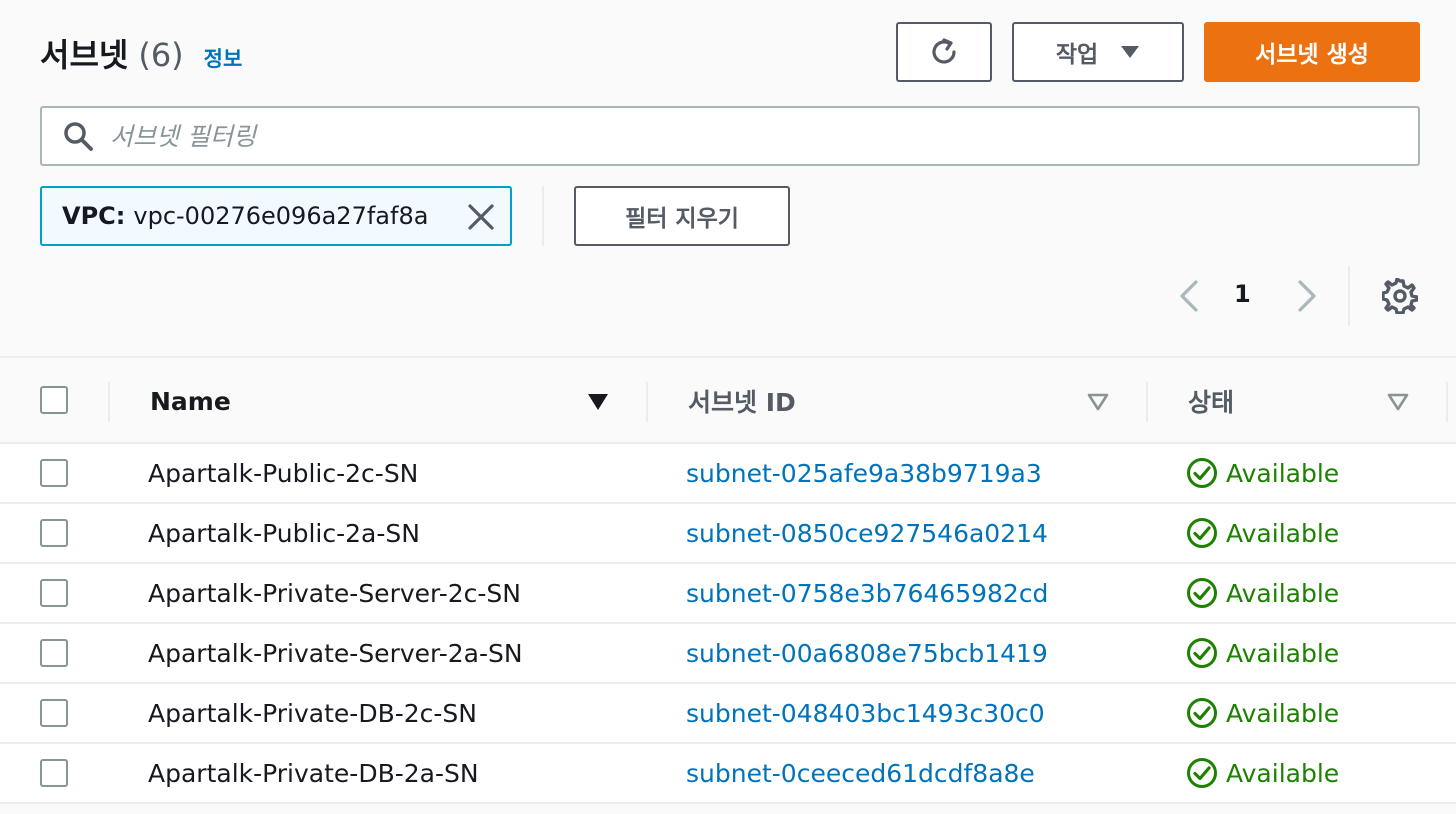 The image size is (1456, 814). What do you see at coordinates (313, 773) in the screenshot?
I see `subnet-name: Apartalk-Private-DB-2a-SN` at bounding box center [313, 773].